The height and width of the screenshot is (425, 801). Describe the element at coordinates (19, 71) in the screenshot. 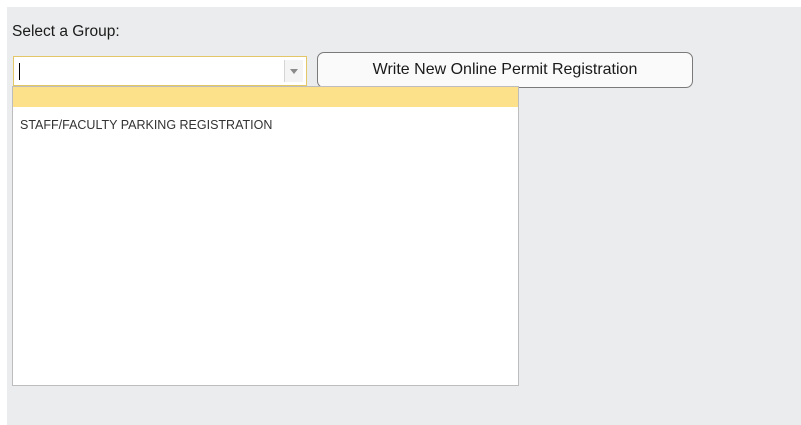

I see `text-cursor` at that location.